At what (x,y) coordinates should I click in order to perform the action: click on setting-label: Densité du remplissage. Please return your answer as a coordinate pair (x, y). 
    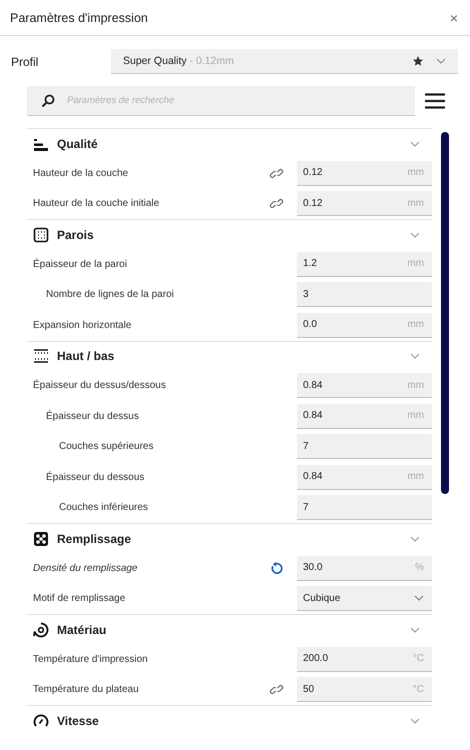
    Looking at the image, I should click on (85, 568).